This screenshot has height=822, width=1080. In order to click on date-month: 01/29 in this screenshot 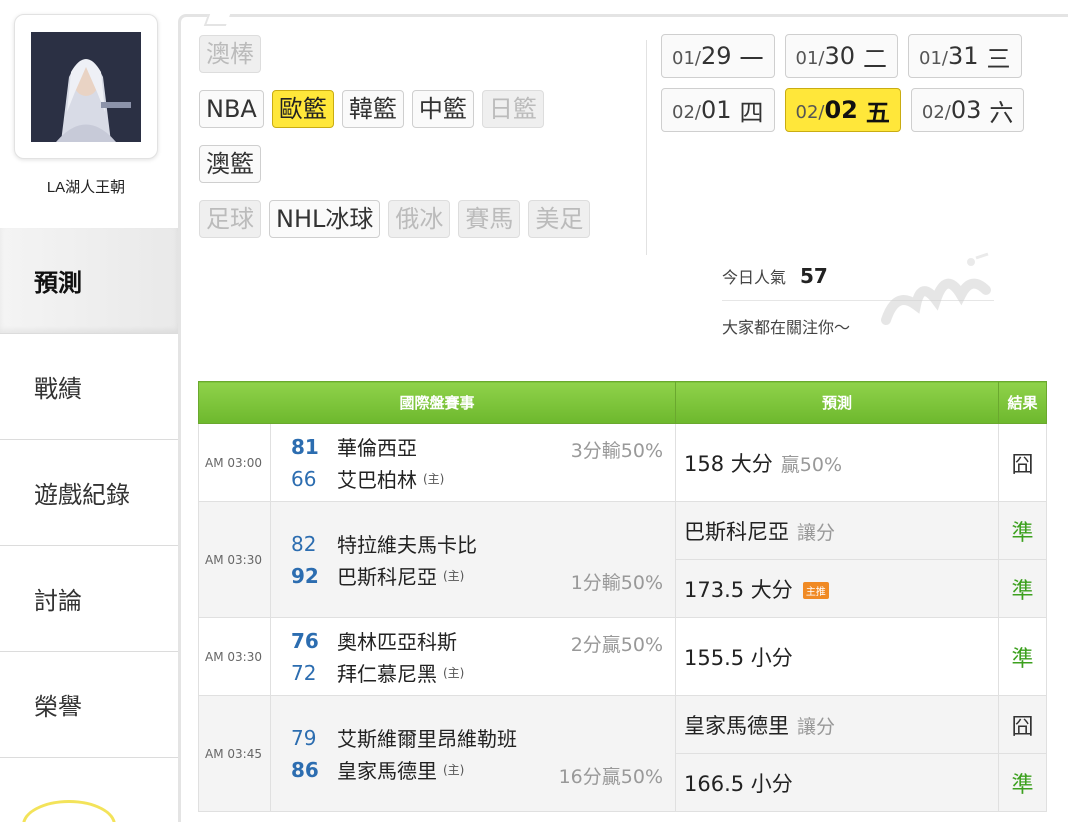, I will do `click(702, 56)`.